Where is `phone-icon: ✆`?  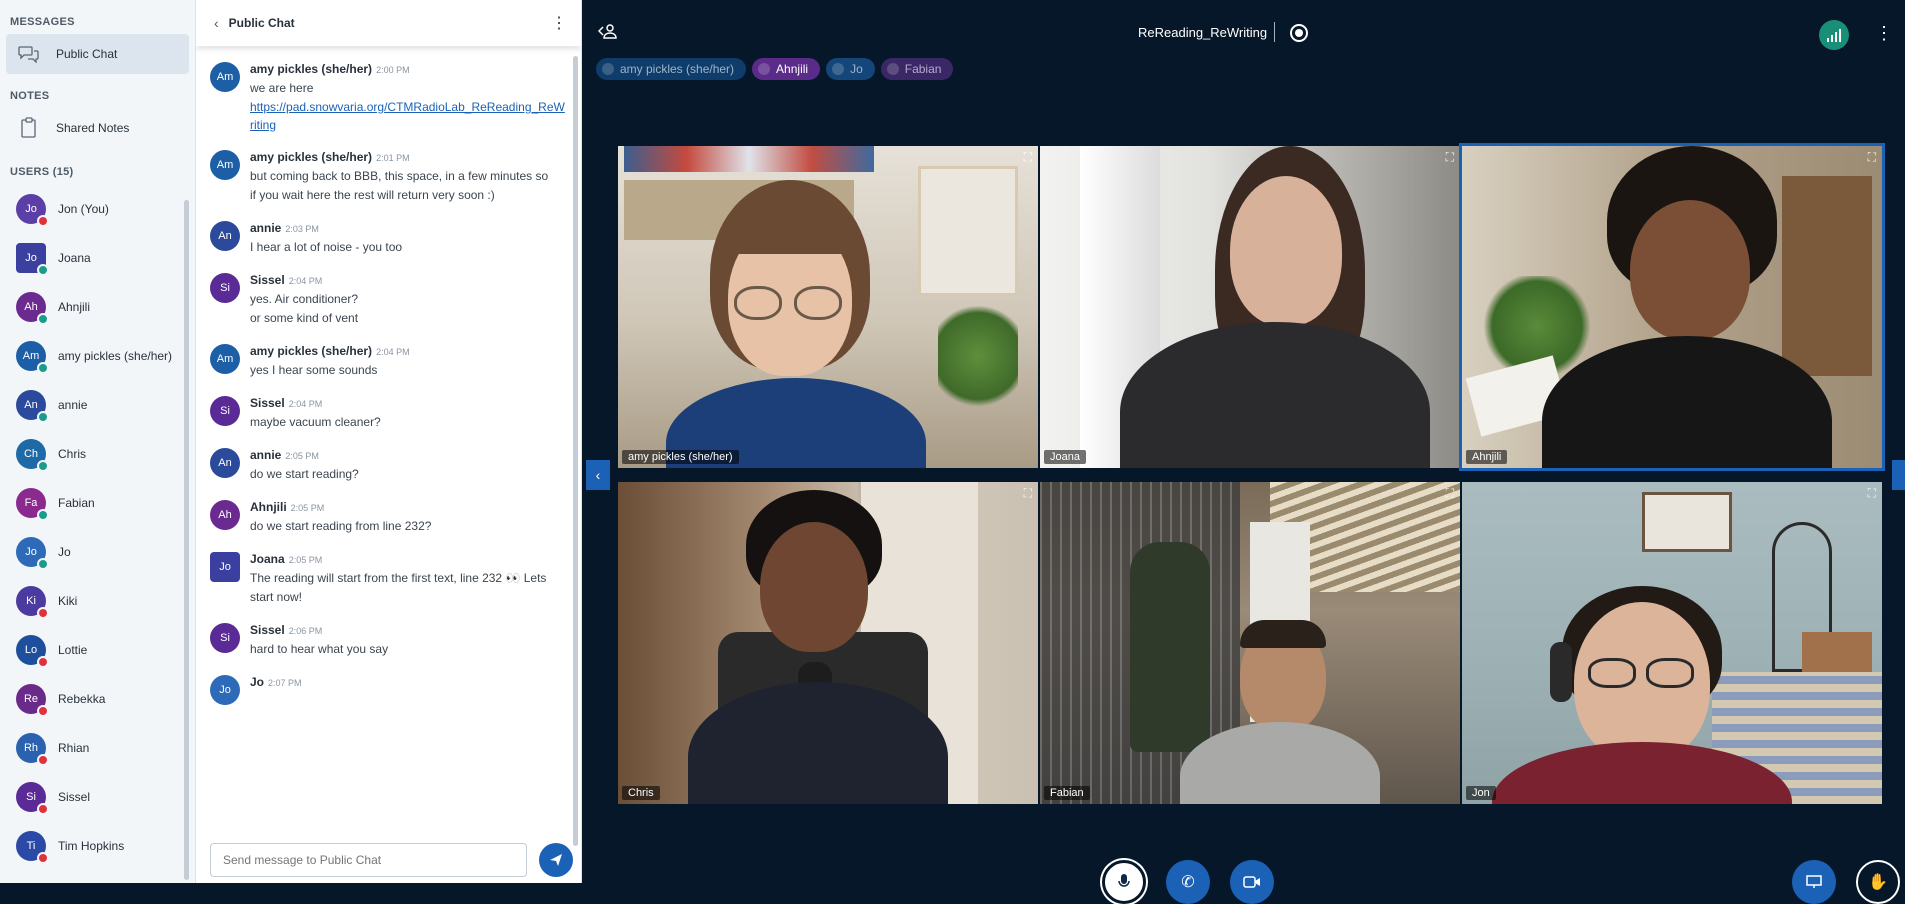 phone-icon: ✆ is located at coordinates (1188, 882).